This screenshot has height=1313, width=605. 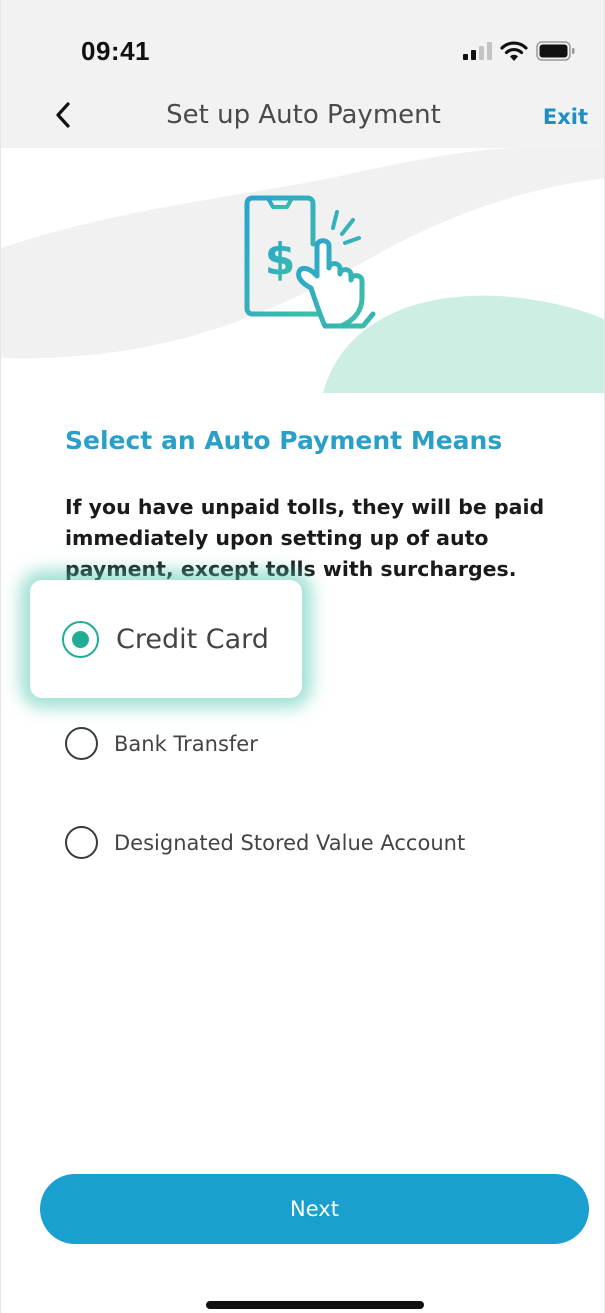 I want to click on page-title: Set up Auto Payment, so click(x=303, y=115).